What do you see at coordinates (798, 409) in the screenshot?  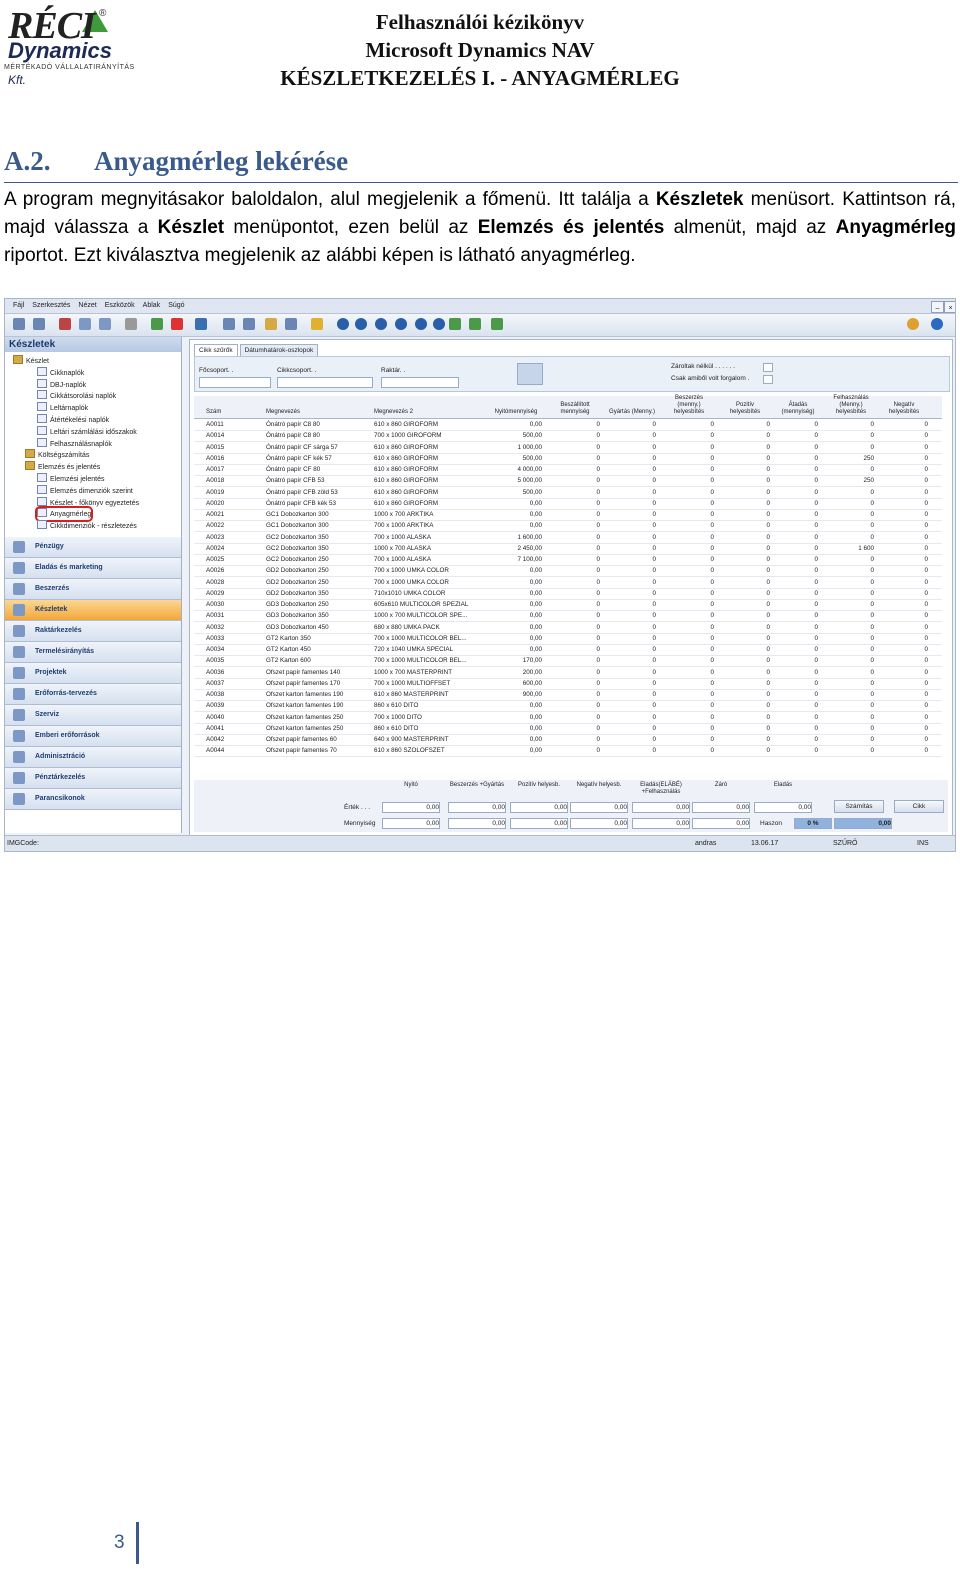 I see `column-header: Átadás (mennyiség)` at bounding box center [798, 409].